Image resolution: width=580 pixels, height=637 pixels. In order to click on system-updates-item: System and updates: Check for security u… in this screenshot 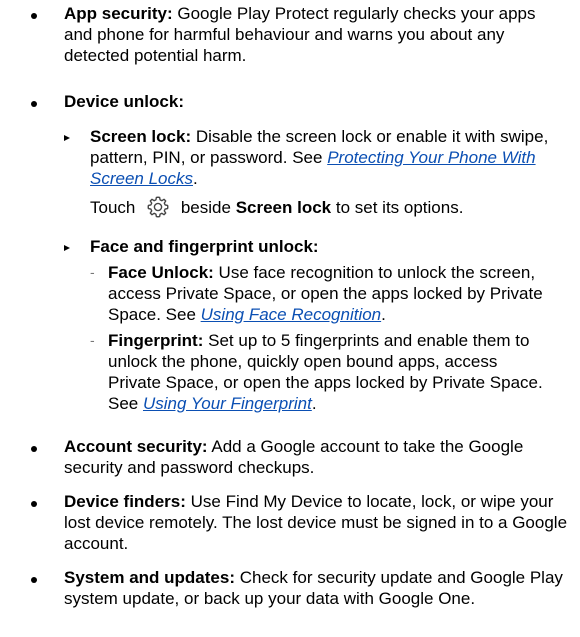, I will do `click(314, 588)`.